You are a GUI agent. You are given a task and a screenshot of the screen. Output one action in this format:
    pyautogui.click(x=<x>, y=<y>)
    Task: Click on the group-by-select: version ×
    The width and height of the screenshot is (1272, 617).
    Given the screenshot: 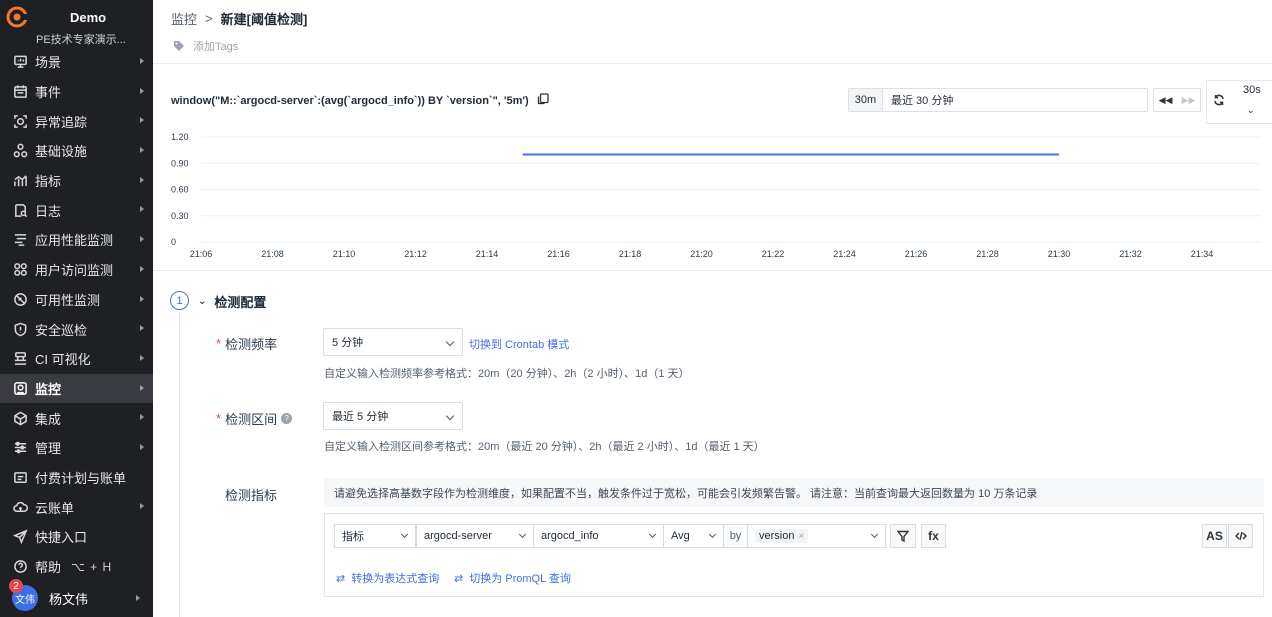 What is the action you would take?
    pyautogui.click(x=816, y=536)
    